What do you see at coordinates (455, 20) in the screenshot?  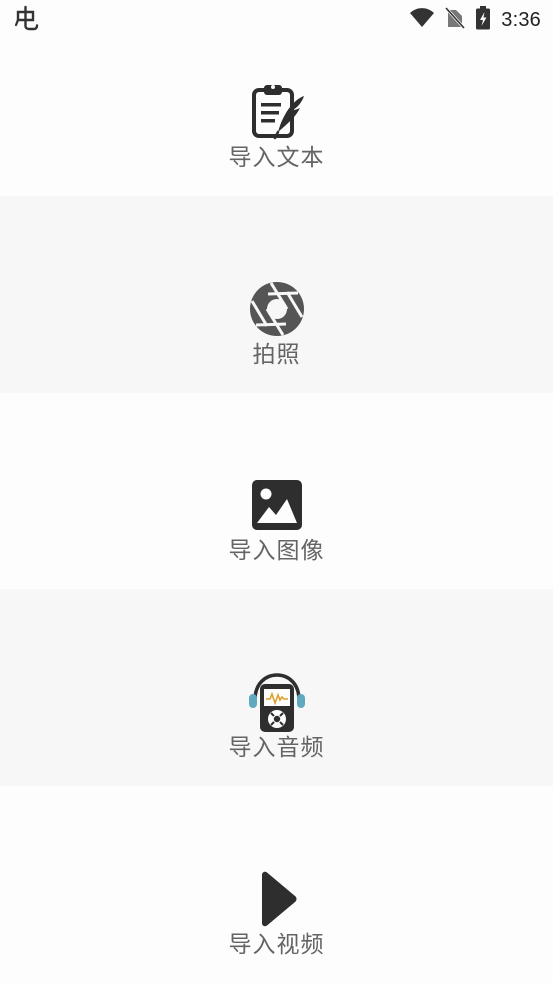 I see `no-sim-icon` at bounding box center [455, 20].